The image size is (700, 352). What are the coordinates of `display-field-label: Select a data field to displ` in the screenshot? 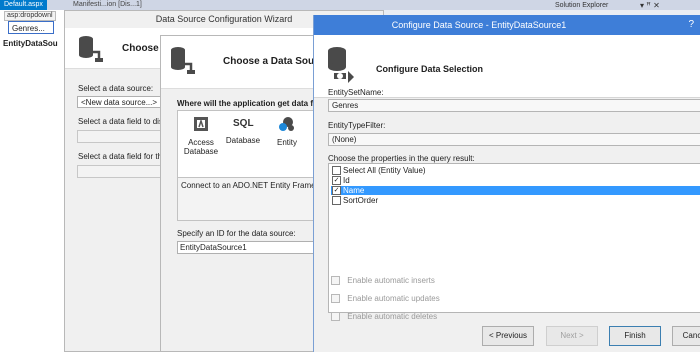 It's located at (124, 121).